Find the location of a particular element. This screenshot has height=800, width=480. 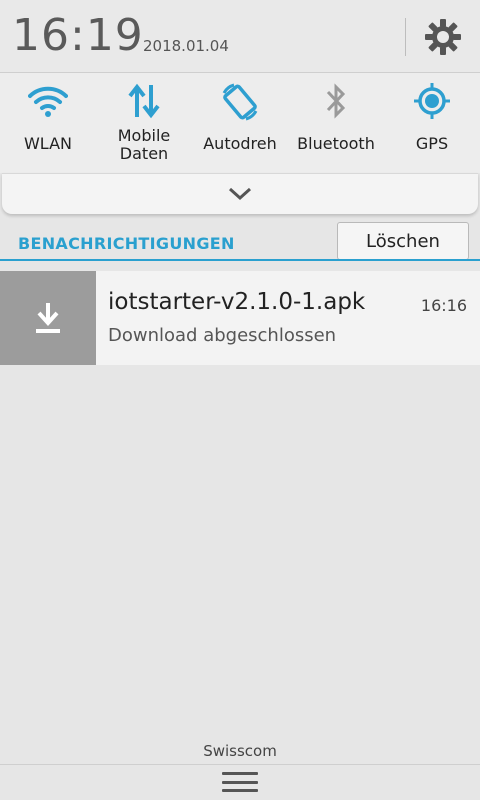

gear-icon is located at coordinates (443, 37).